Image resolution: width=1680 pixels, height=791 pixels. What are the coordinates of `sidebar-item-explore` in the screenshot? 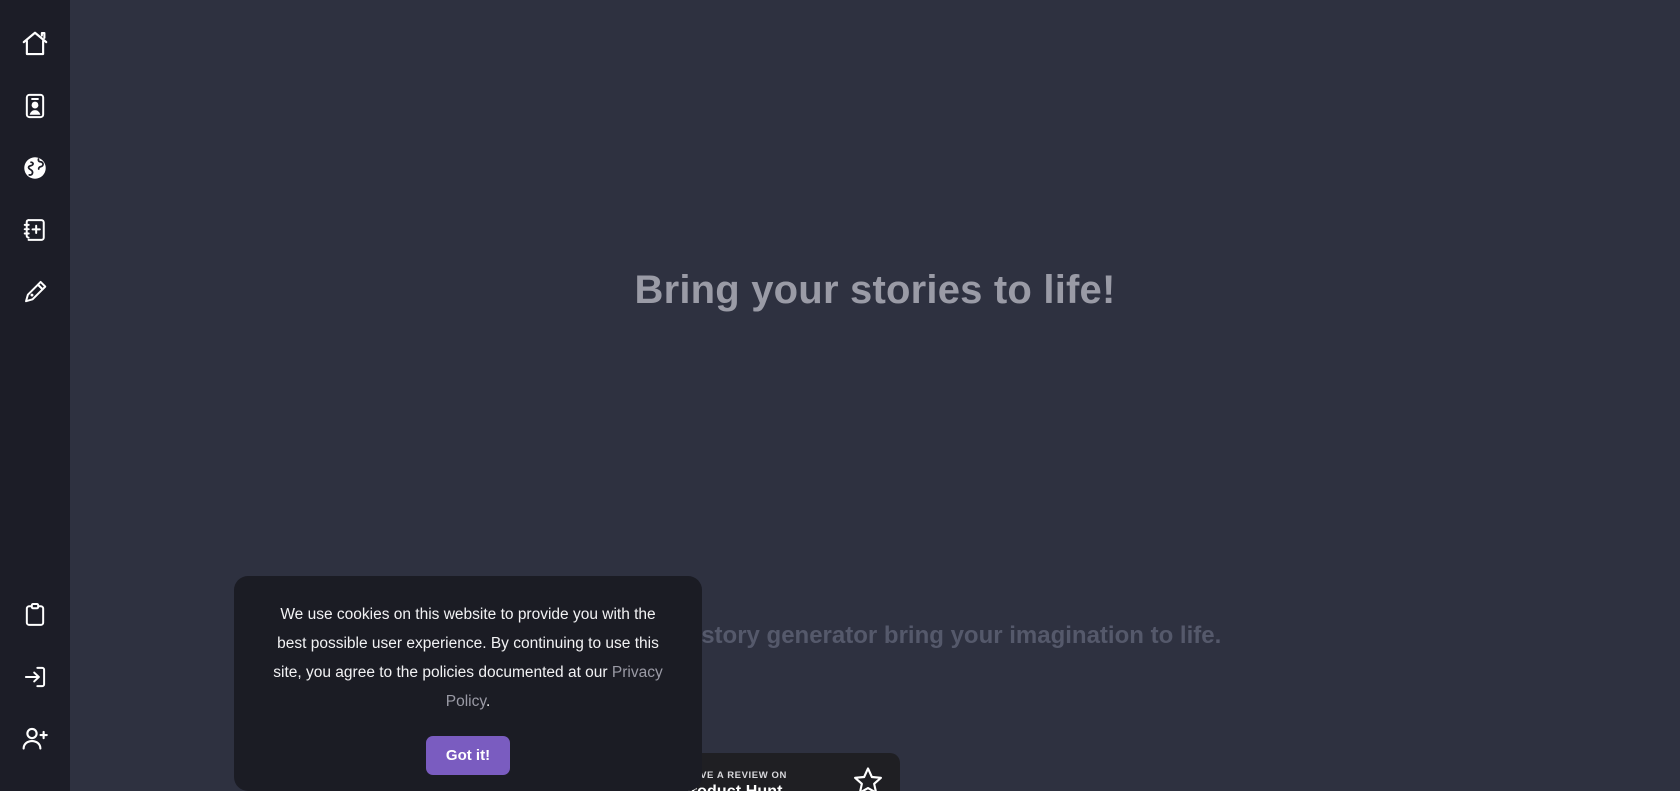 It's located at (35, 168).